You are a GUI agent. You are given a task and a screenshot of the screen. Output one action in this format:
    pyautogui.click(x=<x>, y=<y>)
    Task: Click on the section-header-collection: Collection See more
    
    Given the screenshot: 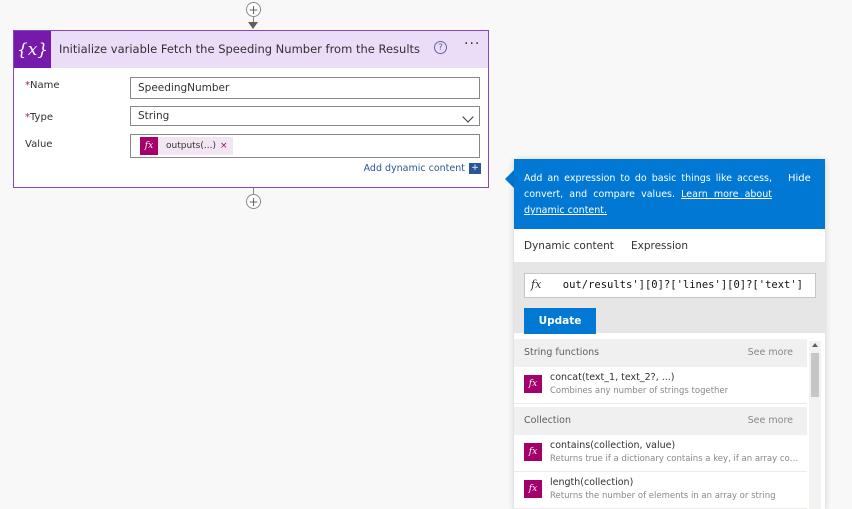 What is the action you would take?
    pyautogui.click(x=660, y=421)
    